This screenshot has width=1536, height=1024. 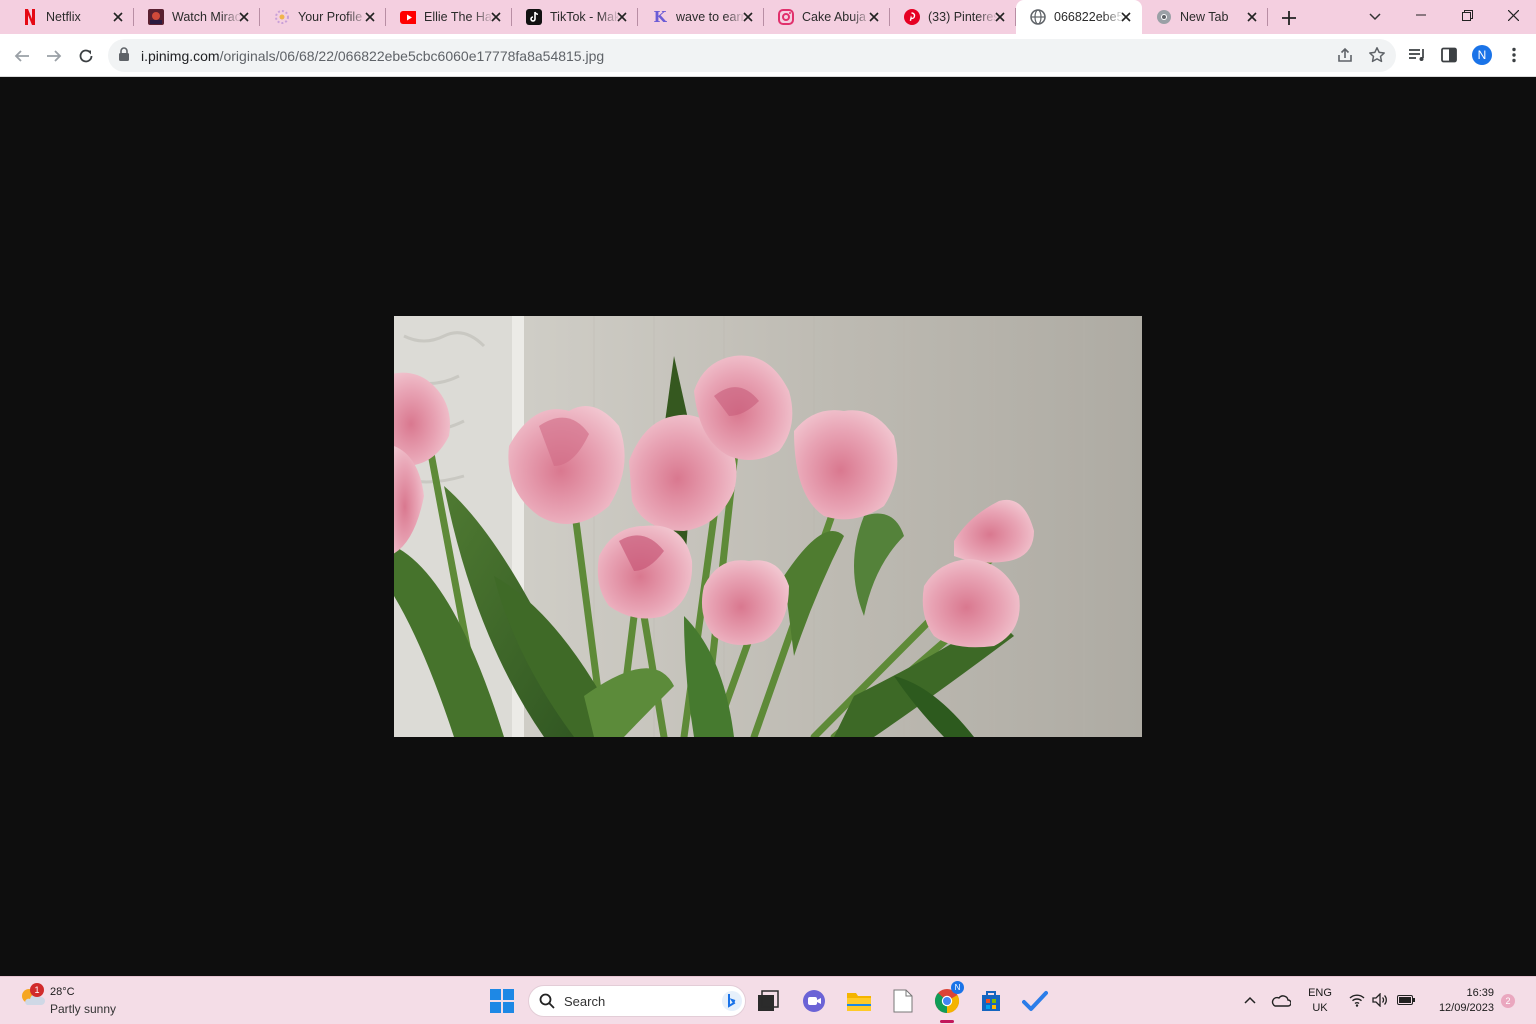 I want to click on bookmark-star-icon, so click(x=1377, y=57).